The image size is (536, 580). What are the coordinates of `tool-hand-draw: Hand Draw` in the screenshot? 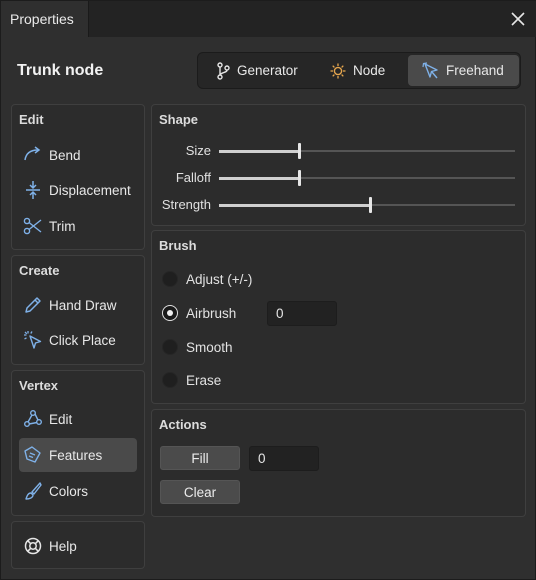 It's located at (78, 305).